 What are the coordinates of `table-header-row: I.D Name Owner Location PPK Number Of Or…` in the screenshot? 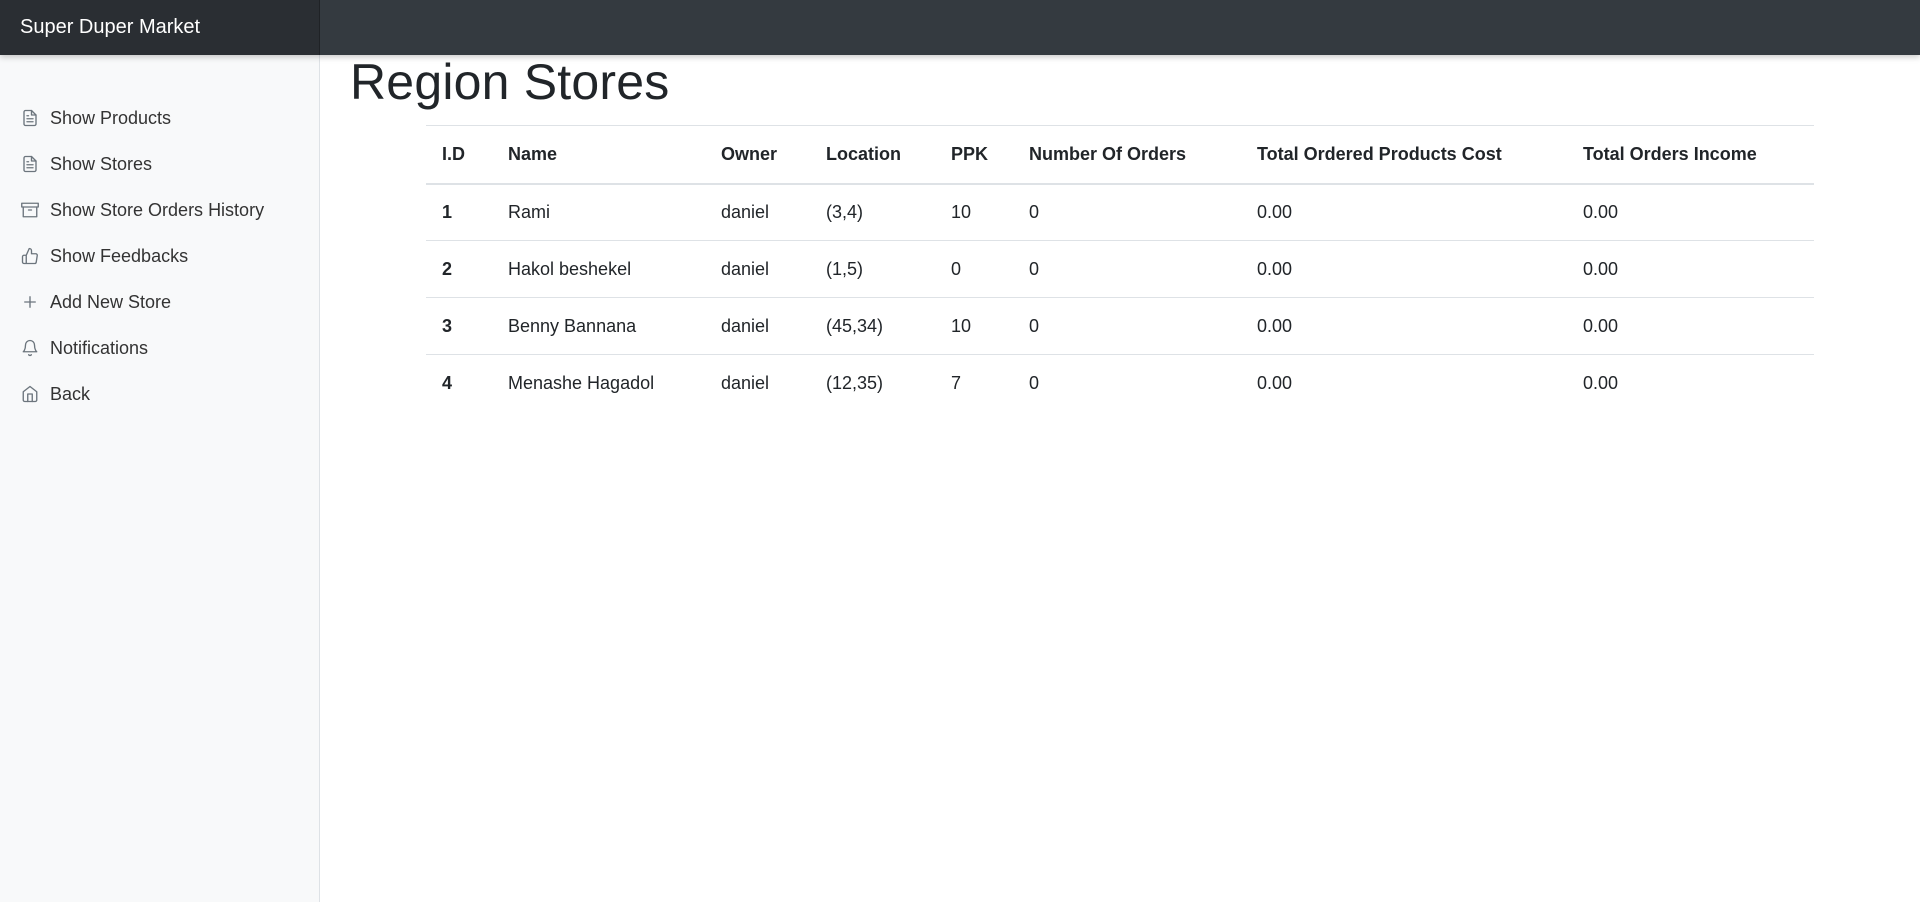 It's located at (1120, 155).